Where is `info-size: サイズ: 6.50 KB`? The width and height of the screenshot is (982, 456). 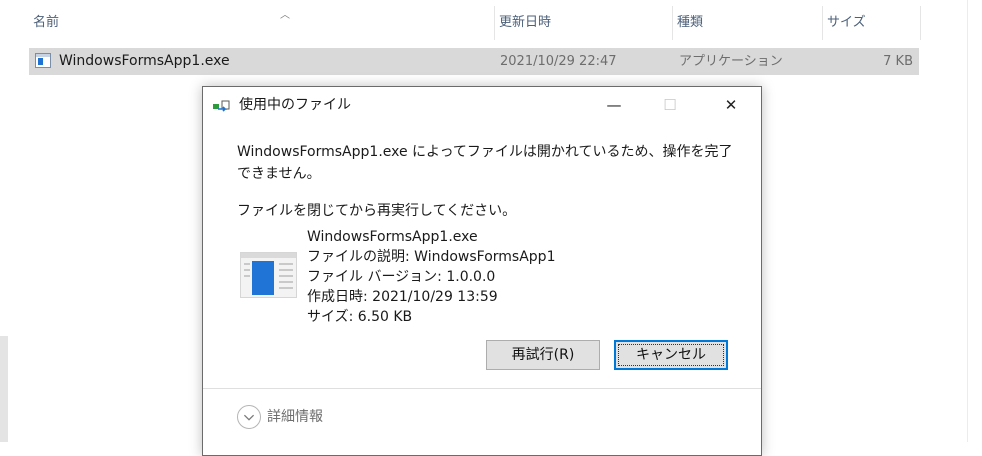
info-size: サイズ: 6.50 KB is located at coordinates (360, 317).